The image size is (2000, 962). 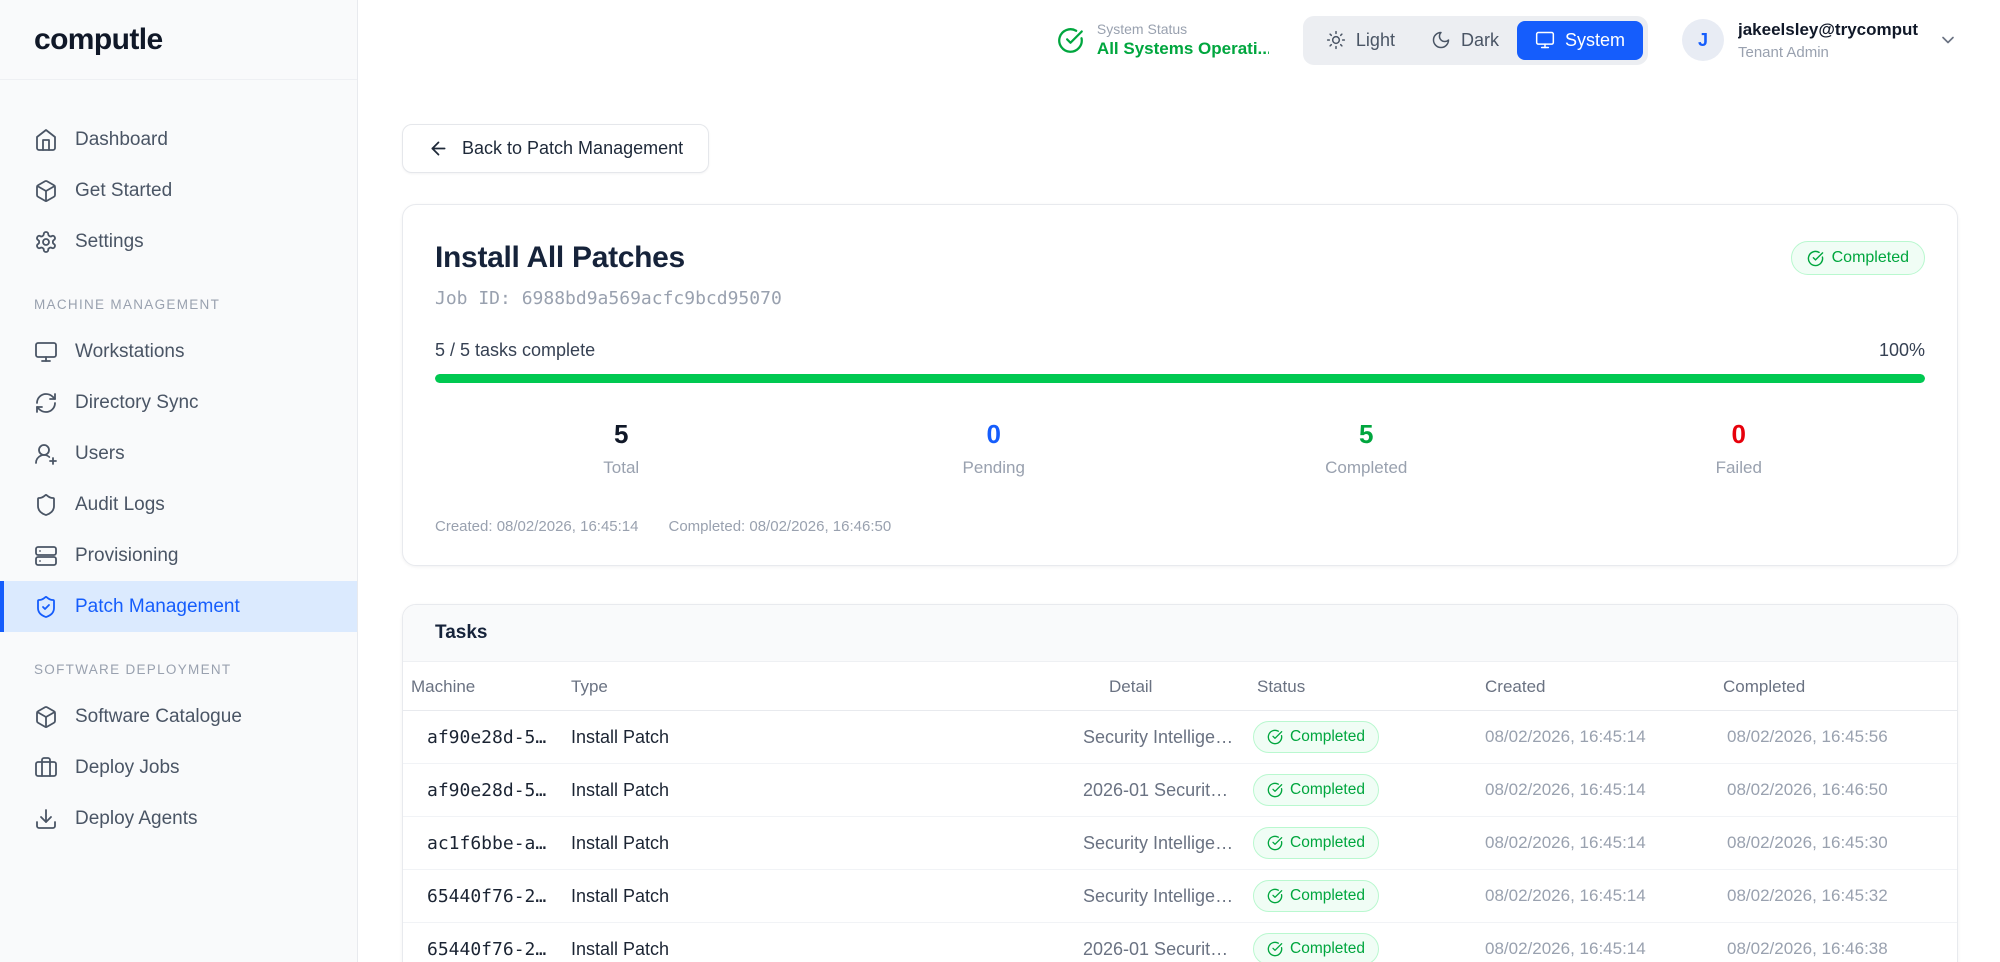 I want to click on sidebar-item-label: Software Catalogue, so click(x=158, y=716).